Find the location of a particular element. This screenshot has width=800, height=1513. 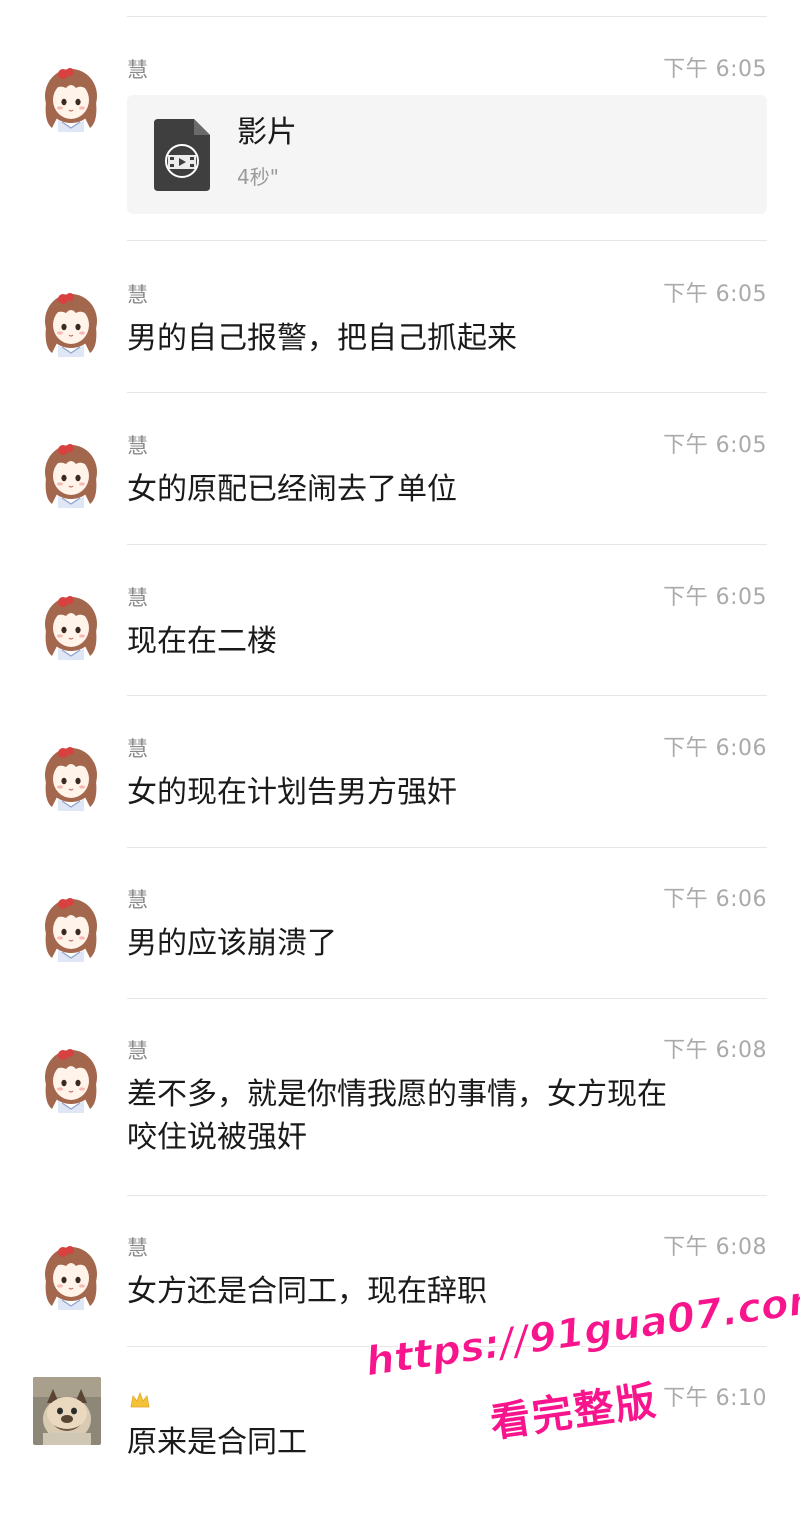

message-text-line: 差不多，就是你情我愿的事情，女方现在 is located at coordinates (397, 1094).